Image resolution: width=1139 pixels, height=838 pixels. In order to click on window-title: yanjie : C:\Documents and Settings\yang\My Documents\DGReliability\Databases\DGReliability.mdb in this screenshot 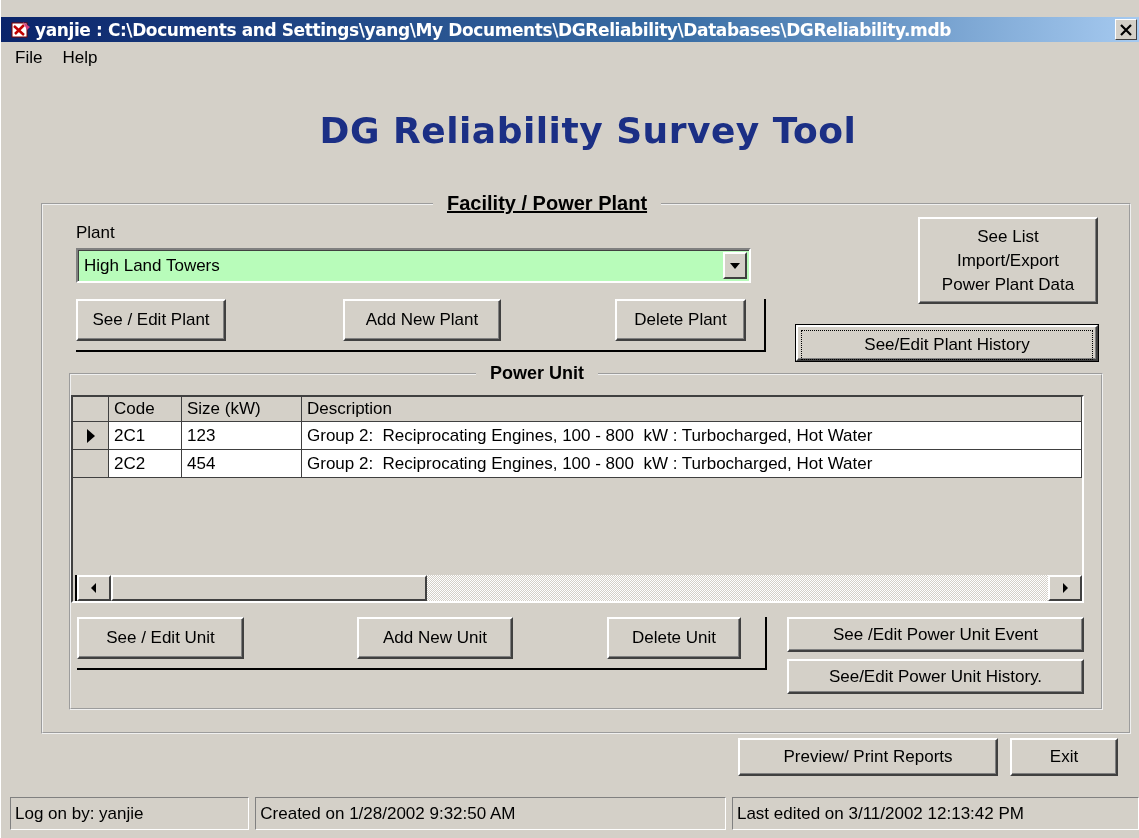, I will do `click(493, 29)`.